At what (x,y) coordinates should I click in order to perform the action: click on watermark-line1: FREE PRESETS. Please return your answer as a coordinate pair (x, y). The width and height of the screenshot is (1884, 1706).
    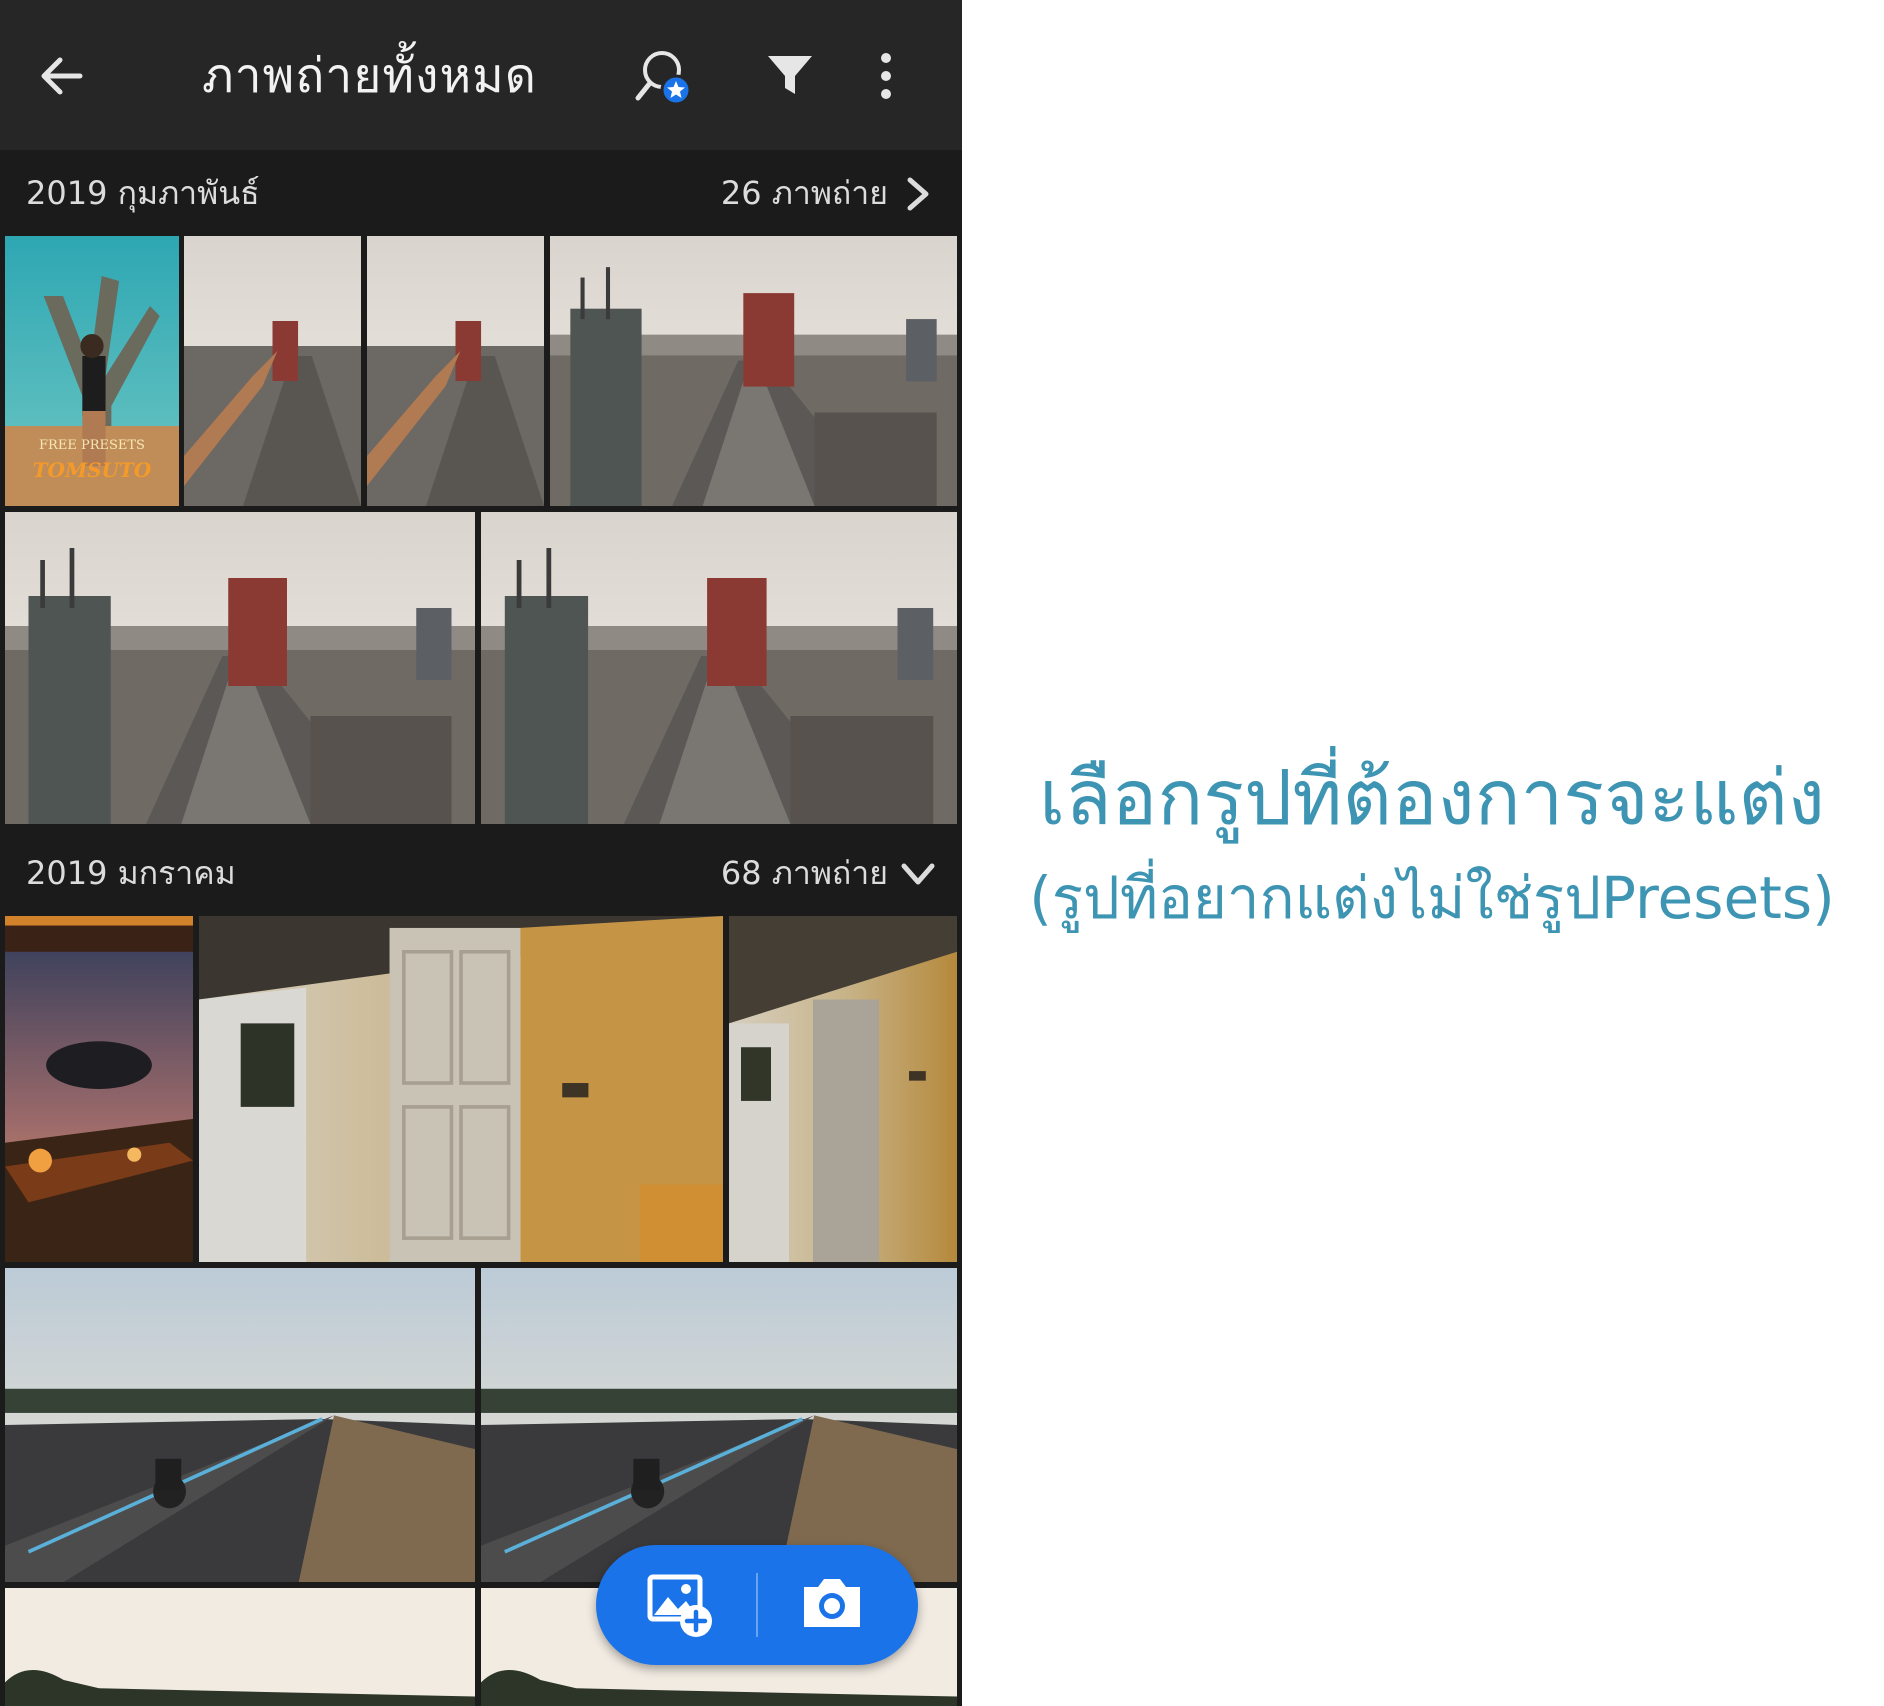
    Looking at the image, I should click on (92, 445).